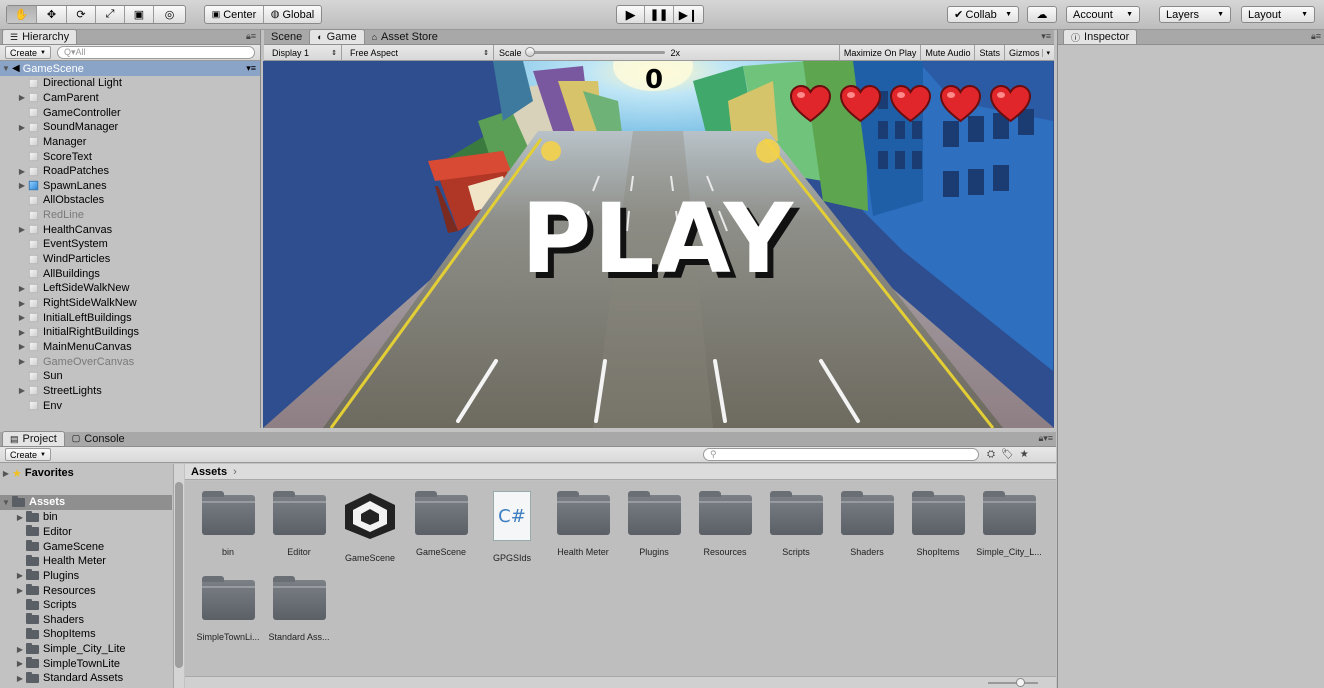  I want to click on asset-folder-row: ▶ Standard Assets, so click(86, 678).